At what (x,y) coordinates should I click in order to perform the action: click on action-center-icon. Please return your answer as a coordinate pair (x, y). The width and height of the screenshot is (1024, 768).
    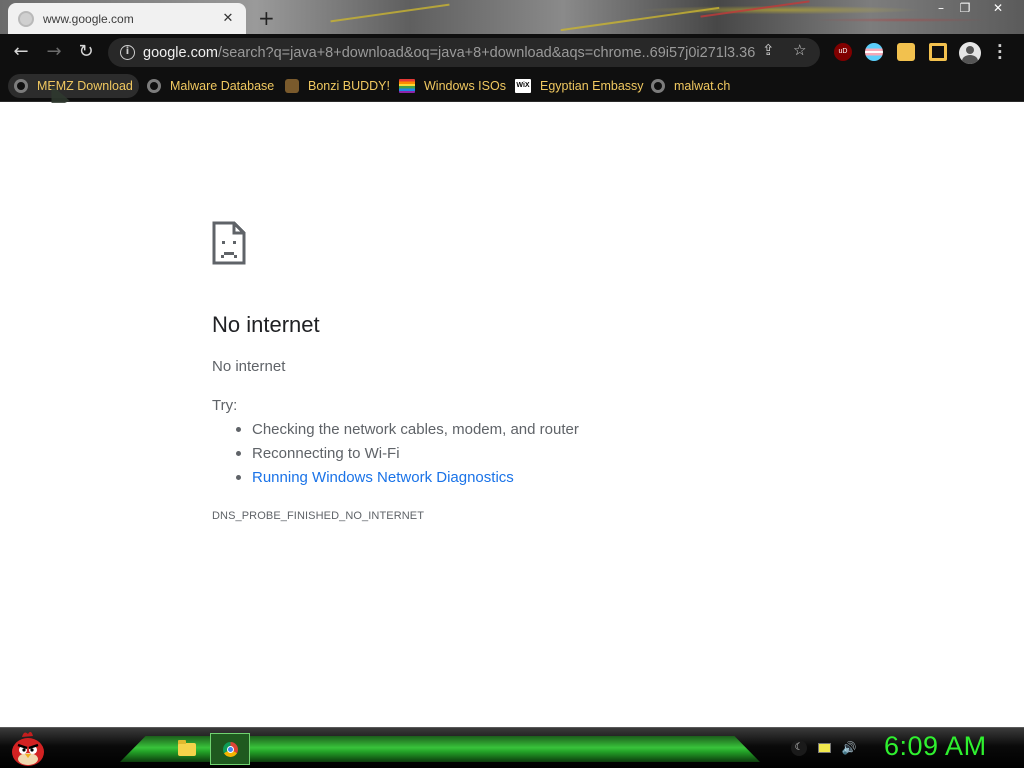
    Looking at the image, I should click on (824, 748).